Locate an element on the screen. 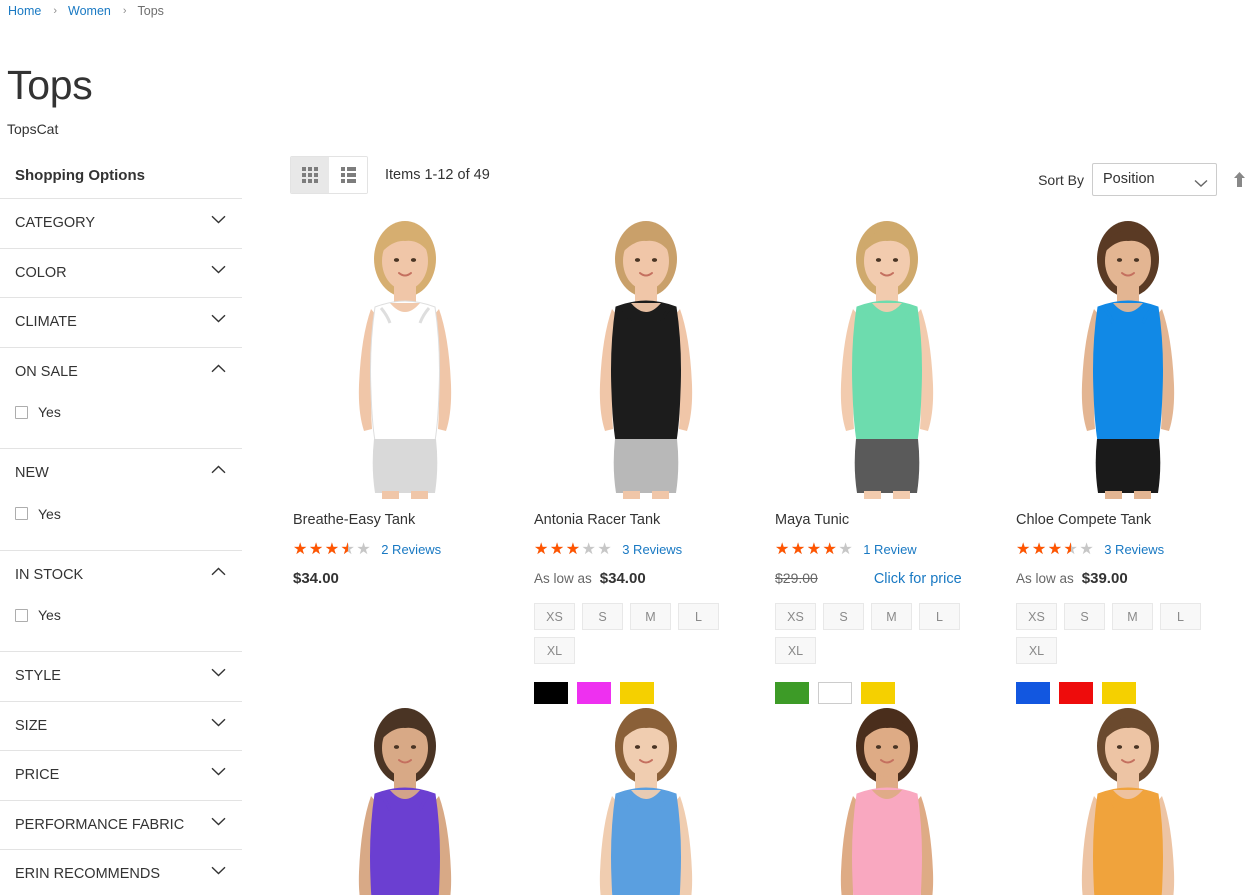 The height and width of the screenshot is (895, 1249). filter-block: STYLE is located at coordinates (121, 676).